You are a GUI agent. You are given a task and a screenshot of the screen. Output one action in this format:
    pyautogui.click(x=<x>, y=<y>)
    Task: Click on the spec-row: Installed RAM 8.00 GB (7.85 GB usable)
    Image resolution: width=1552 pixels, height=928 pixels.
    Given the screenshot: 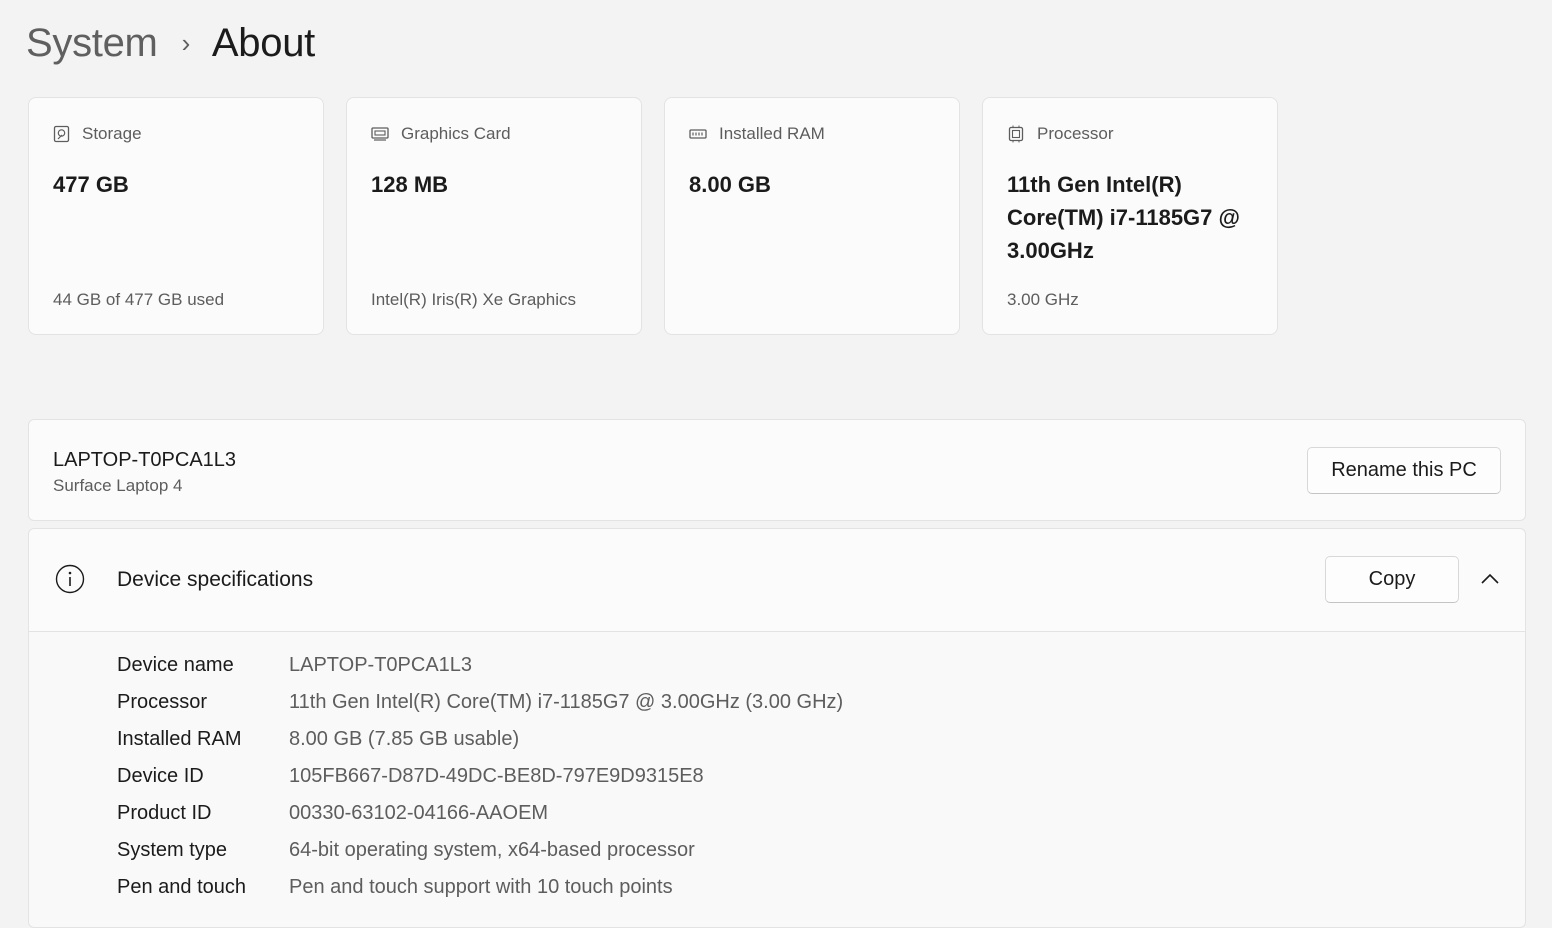 What is the action you would take?
    pyautogui.click(x=480, y=739)
    